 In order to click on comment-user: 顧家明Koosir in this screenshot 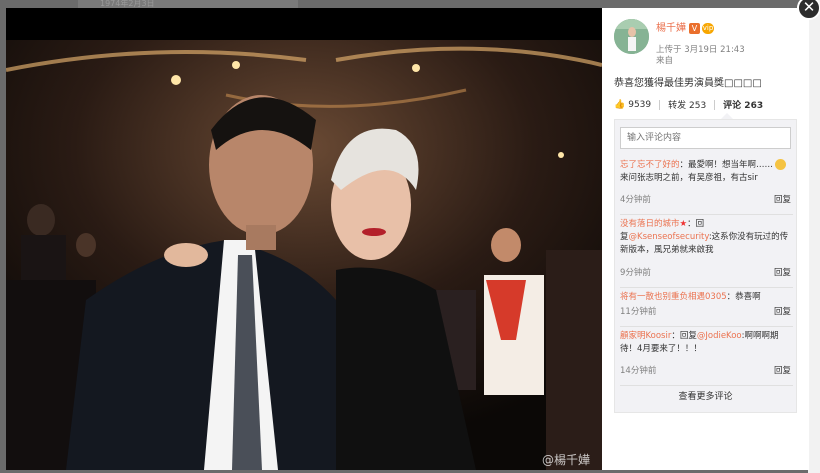, I will do `click(645, 336)`.